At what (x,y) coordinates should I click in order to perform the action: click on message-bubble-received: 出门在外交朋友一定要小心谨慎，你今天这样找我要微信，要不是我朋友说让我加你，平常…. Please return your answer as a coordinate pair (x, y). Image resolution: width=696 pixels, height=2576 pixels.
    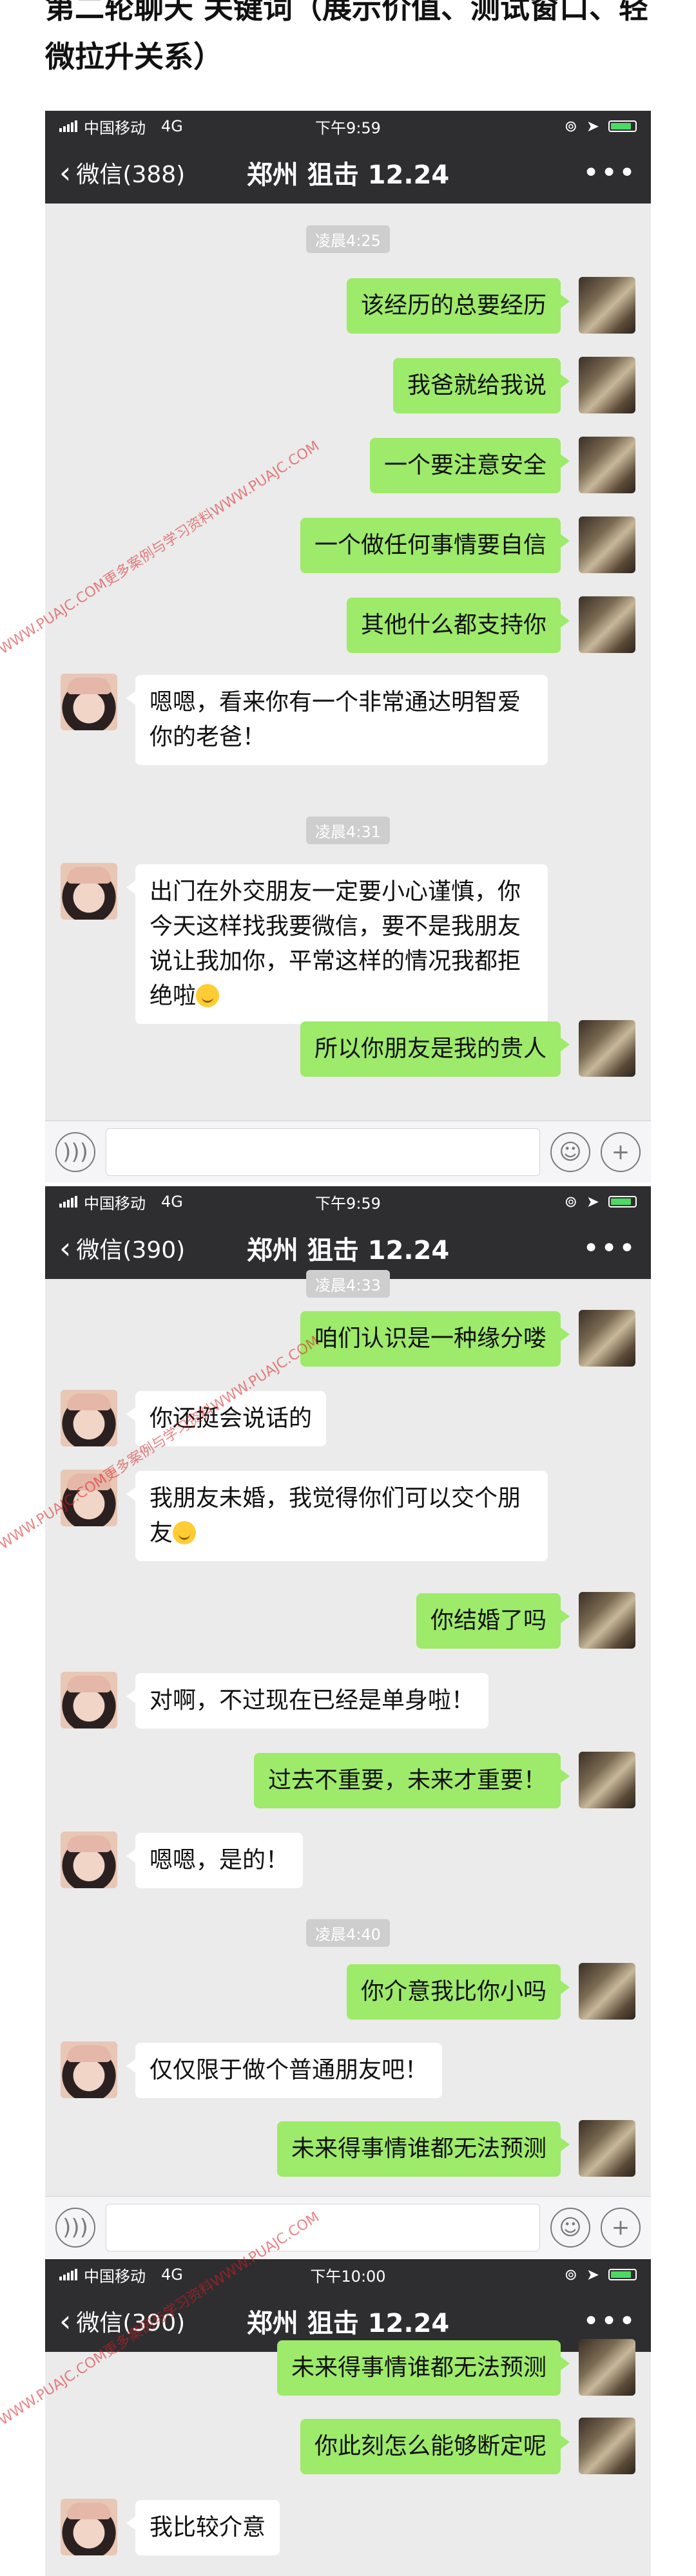
    Looking at the image, I should click on (337, 944).